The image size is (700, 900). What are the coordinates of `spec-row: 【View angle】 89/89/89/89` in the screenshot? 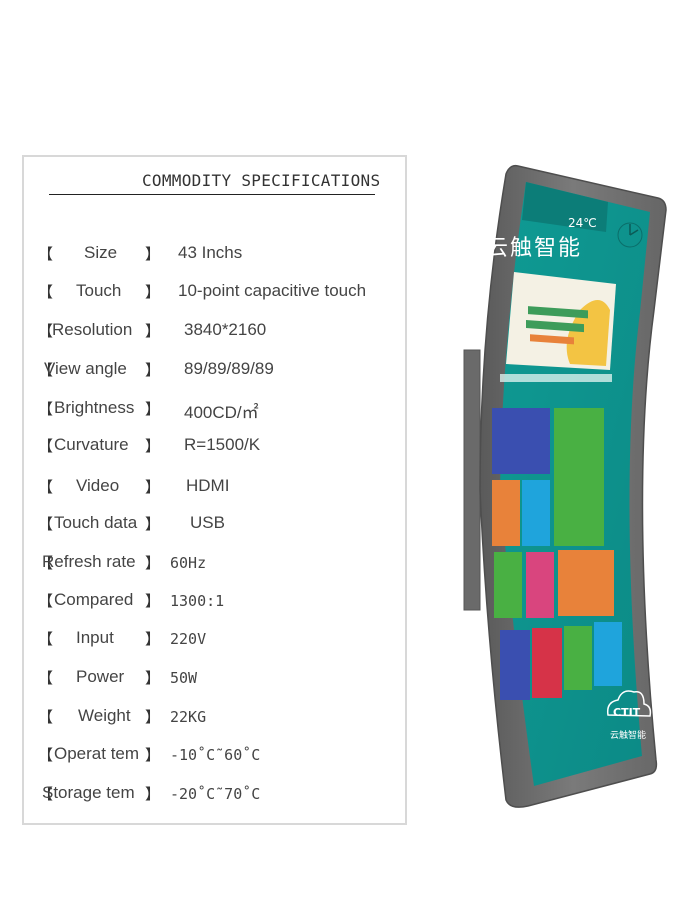 It's located at (218, 372).